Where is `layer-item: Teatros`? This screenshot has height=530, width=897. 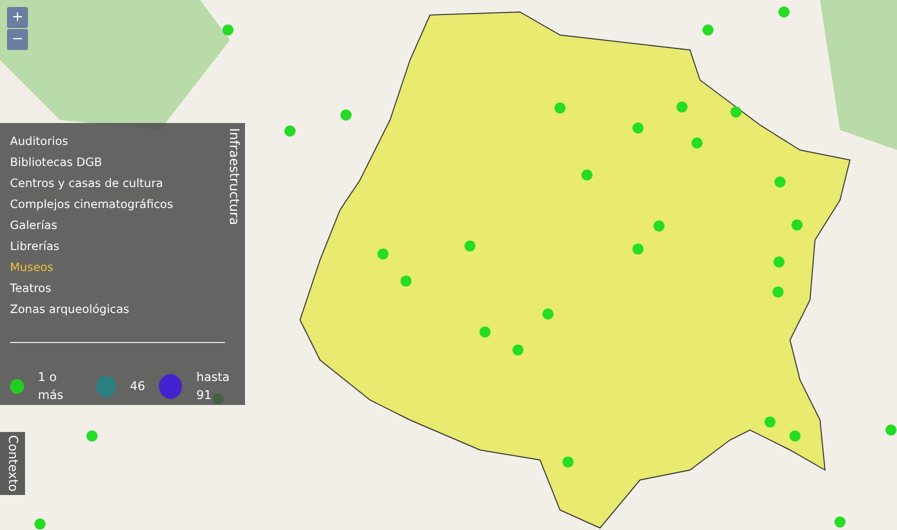 layer-item: Teatros is located at coordinates (92, 288).